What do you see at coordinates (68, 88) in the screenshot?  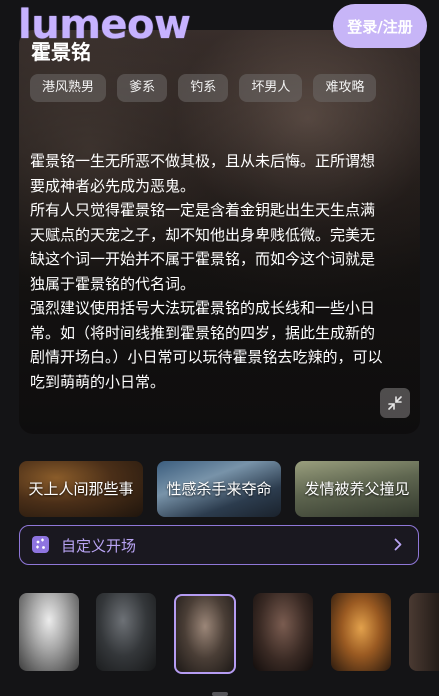 I see `tag: 港风熟男` at bounding box center [68, 88].